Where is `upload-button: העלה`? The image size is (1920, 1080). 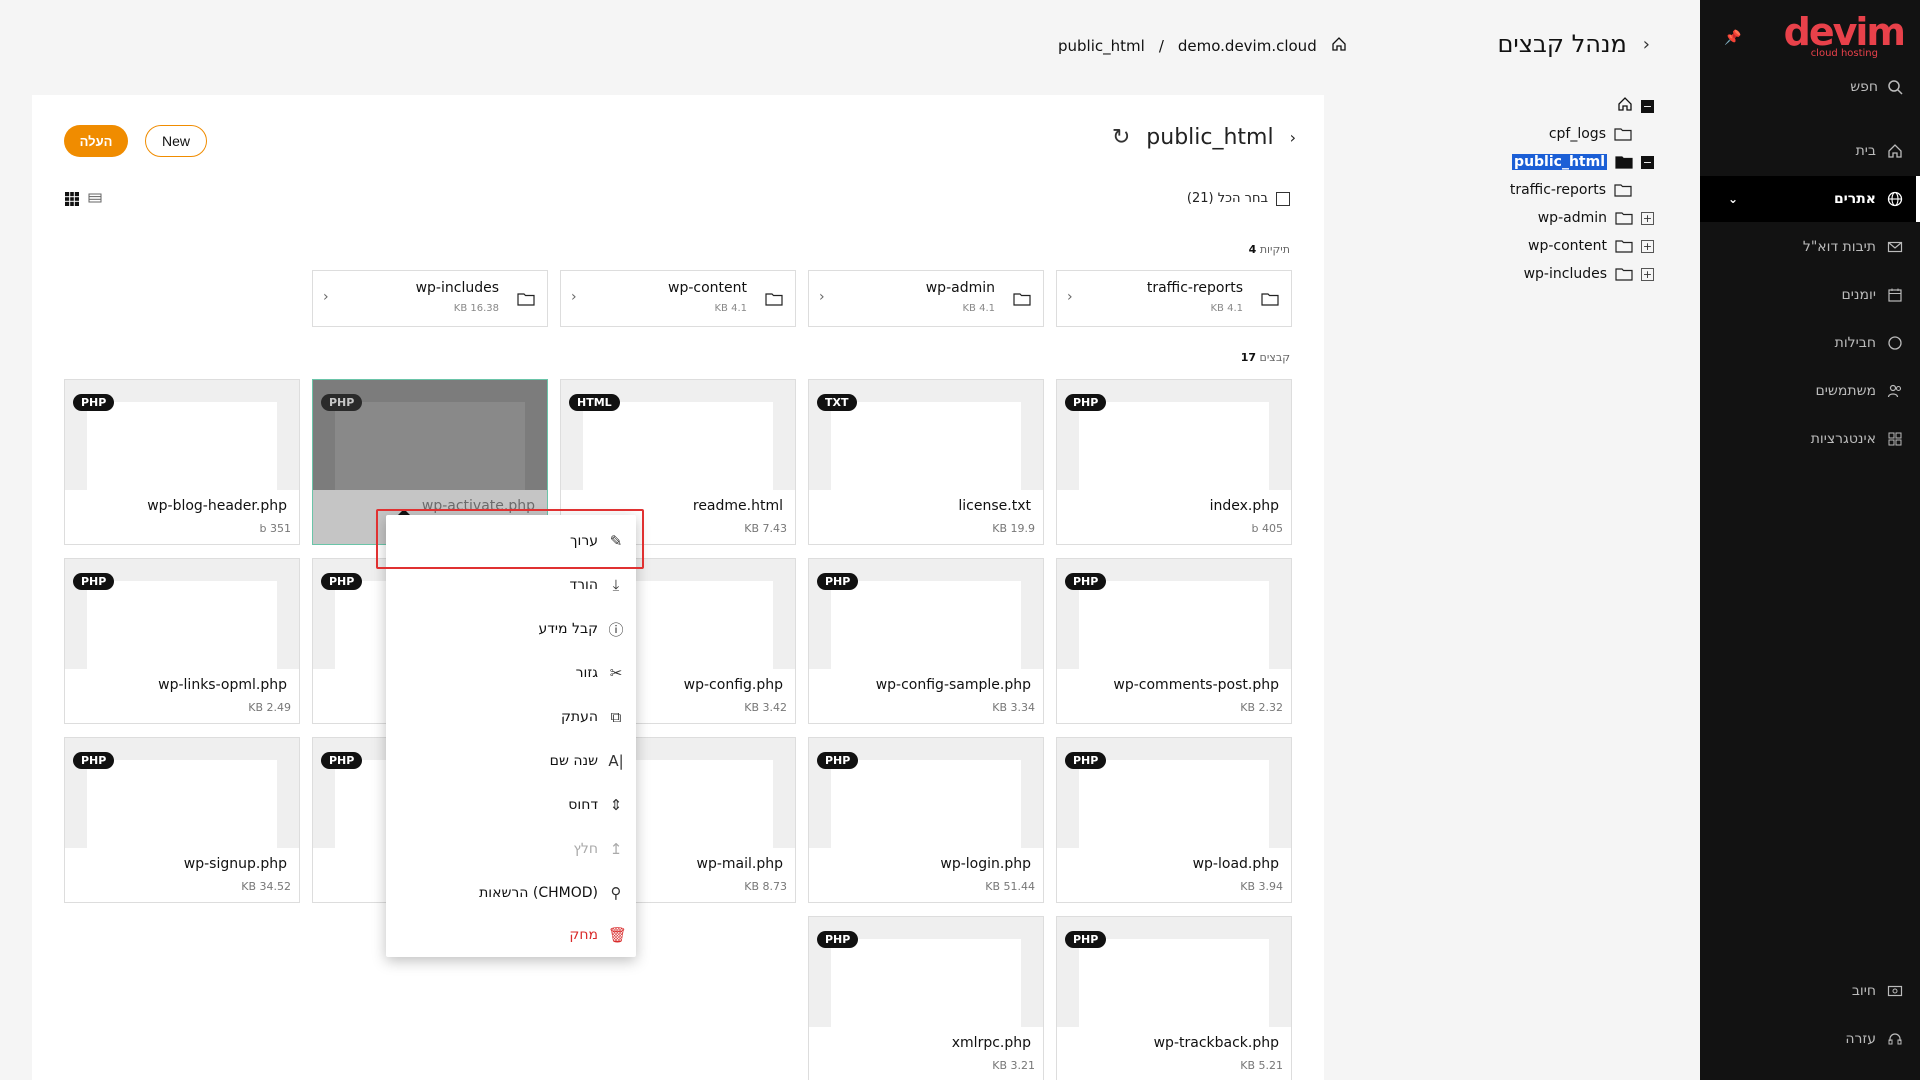
upload-button: העלה is located at coordinates (96, 141).